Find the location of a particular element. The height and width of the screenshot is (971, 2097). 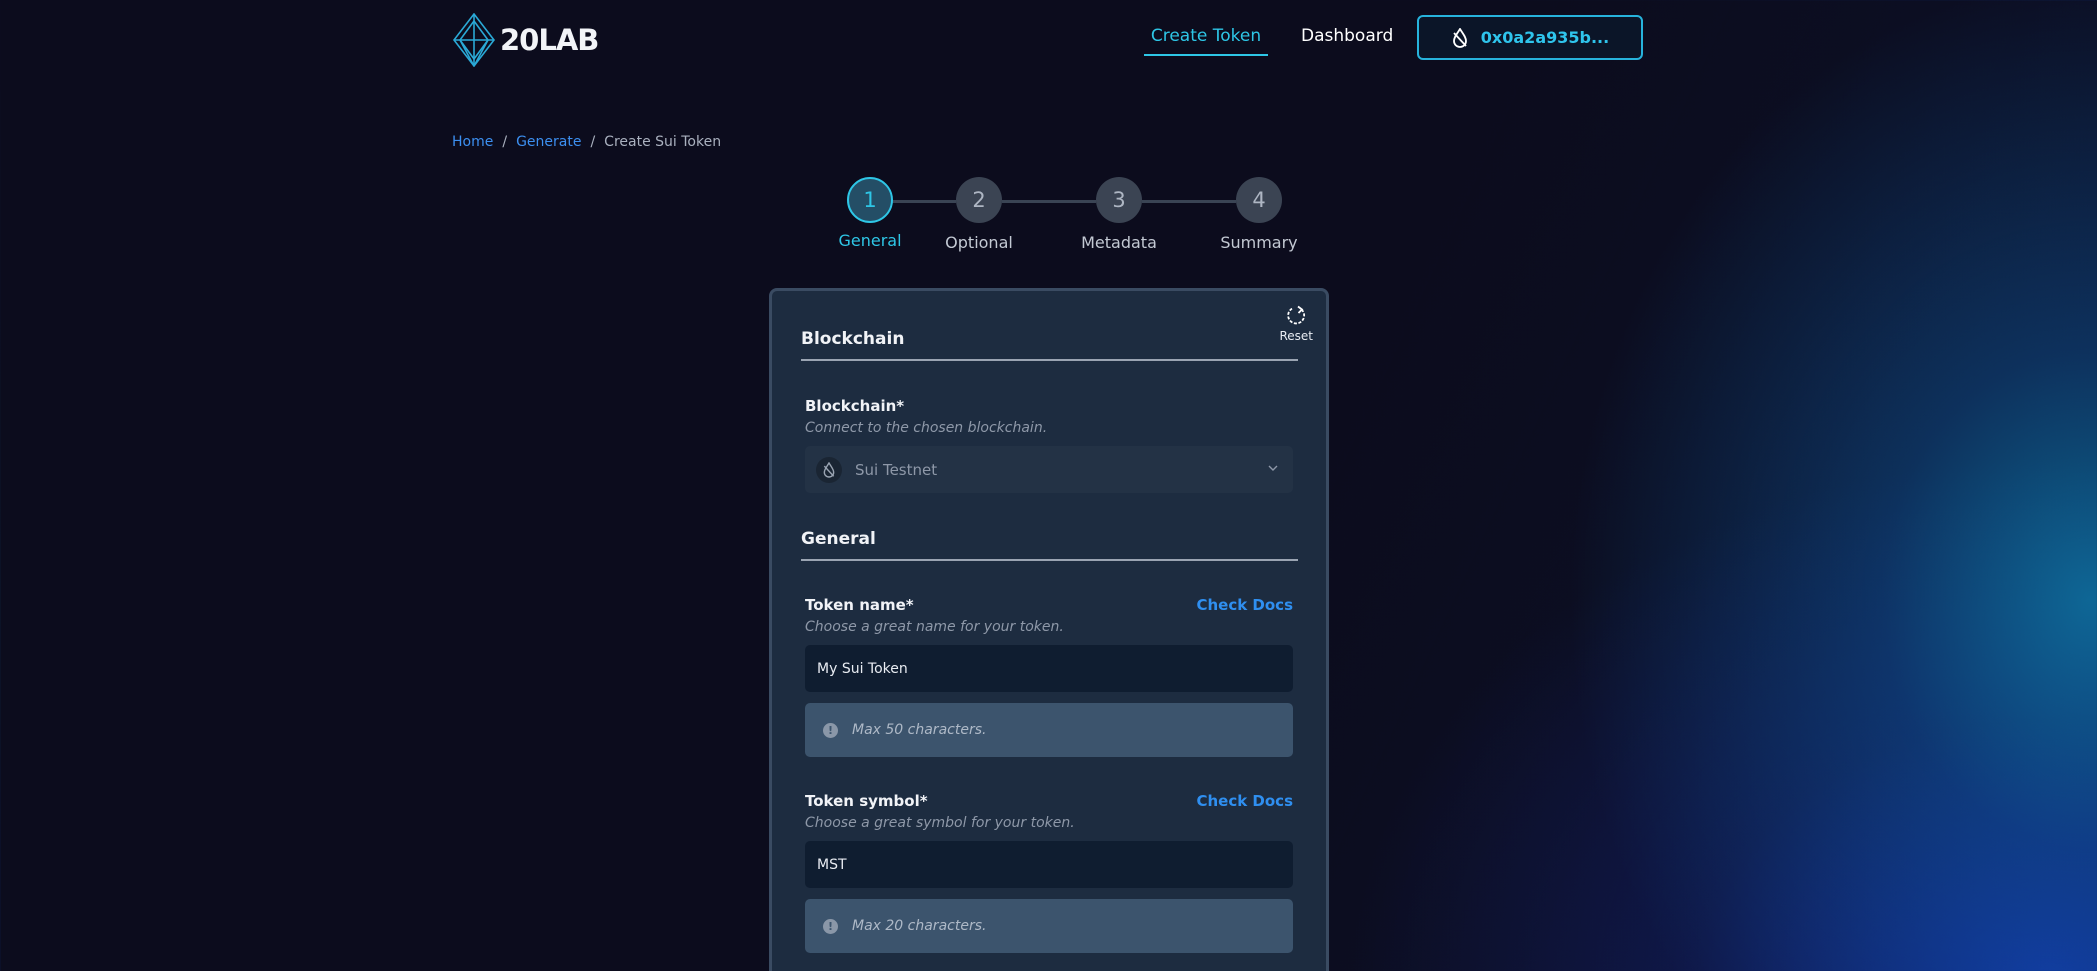

token-name-check-docs-link: Check Docs is located at coordinates (1244, 605).